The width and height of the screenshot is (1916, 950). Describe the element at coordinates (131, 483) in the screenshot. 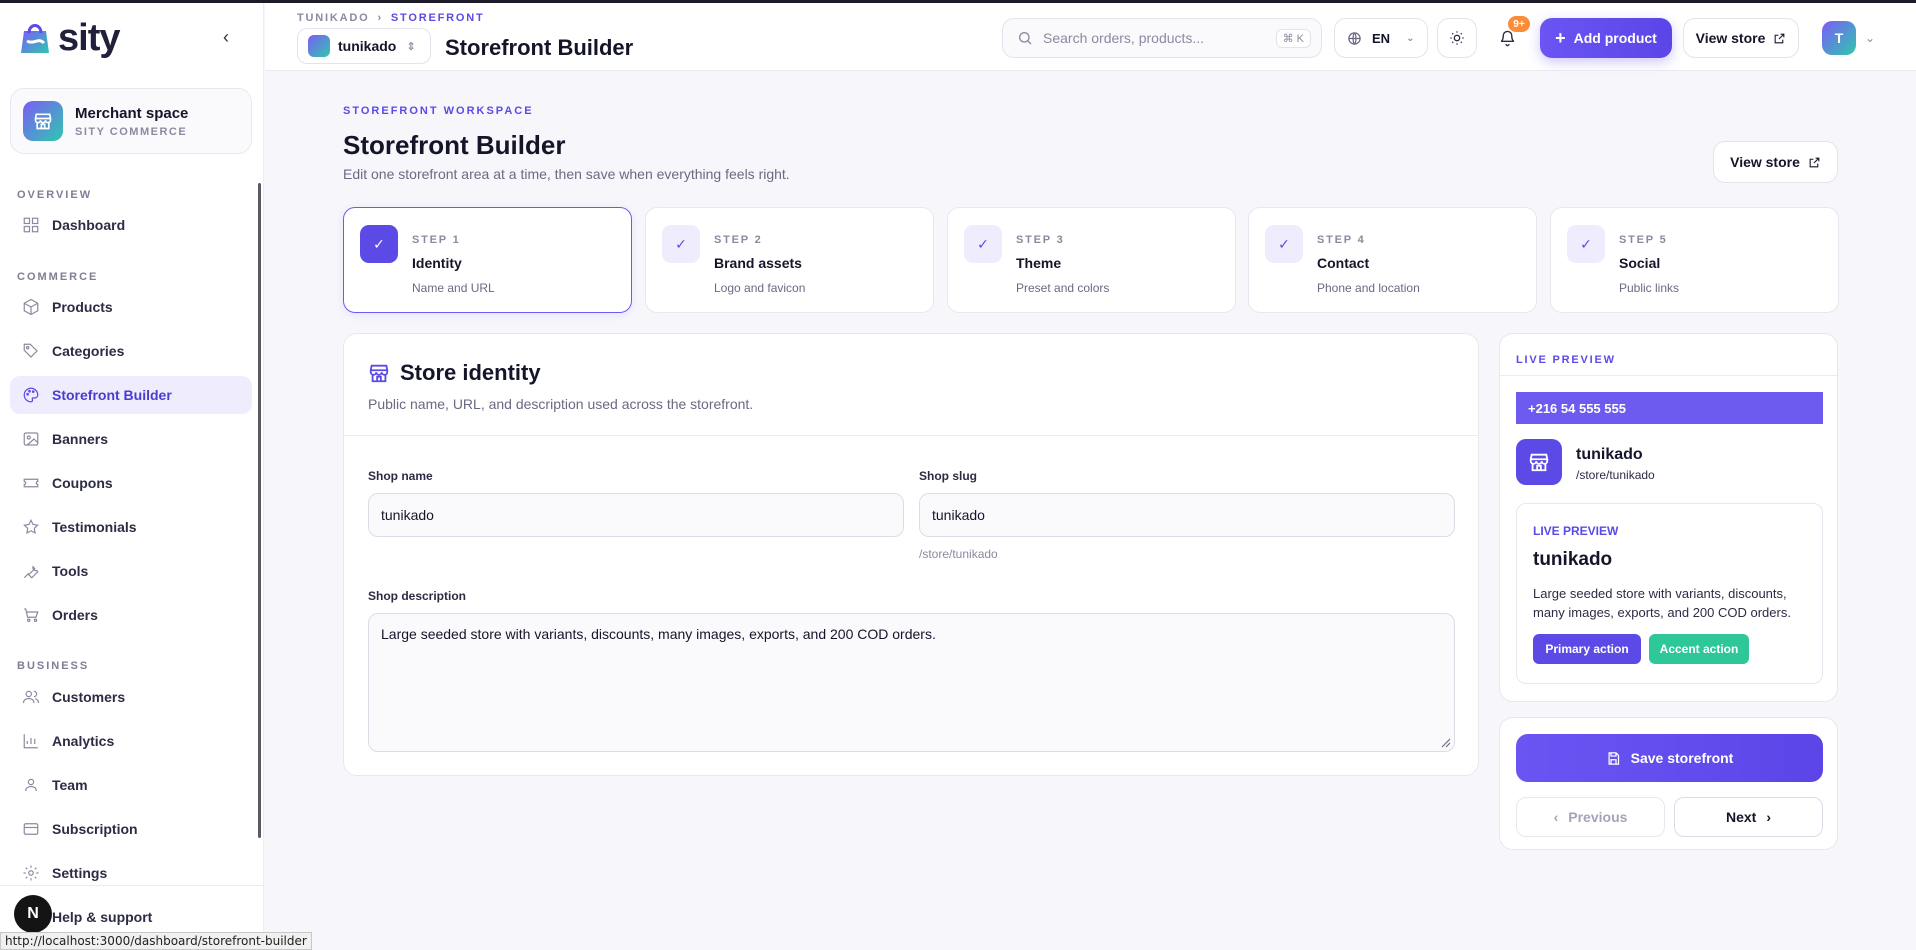

I see `sidebar-item-coupons: Coupons` at that location.